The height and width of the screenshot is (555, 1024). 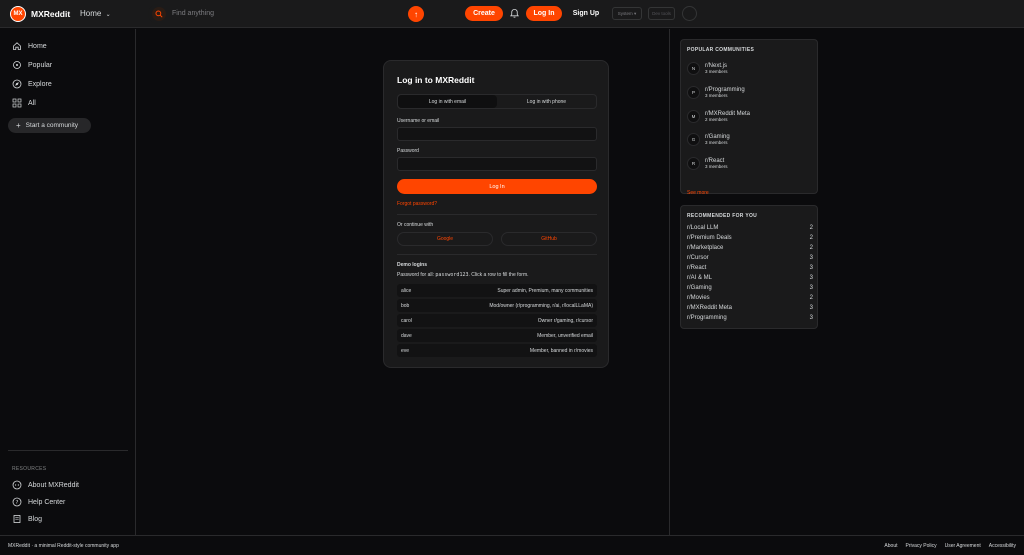 What do you see at coordinates (750, 288) in the screenshot?
I see `recommended-item: r/Gaming 3` at bounding box center [750, 288].